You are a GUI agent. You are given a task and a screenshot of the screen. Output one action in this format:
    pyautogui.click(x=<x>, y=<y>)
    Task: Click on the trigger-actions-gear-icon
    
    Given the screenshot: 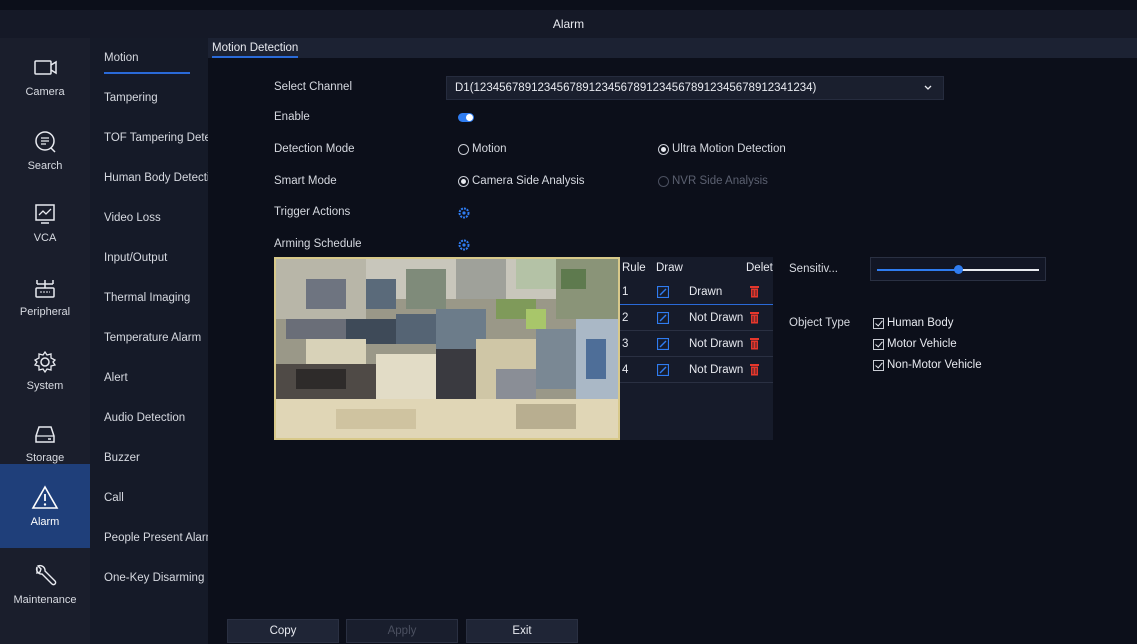 What is the action you would take?
    pyautogui.click(x=464, y=213)
    